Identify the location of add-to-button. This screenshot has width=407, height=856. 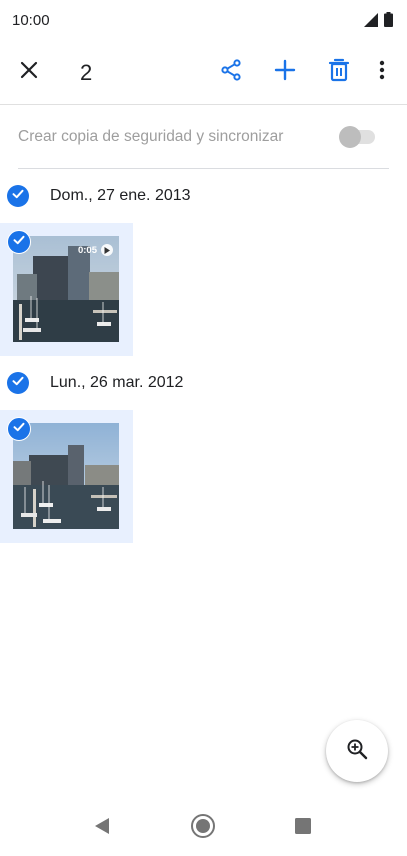
(285, 72).